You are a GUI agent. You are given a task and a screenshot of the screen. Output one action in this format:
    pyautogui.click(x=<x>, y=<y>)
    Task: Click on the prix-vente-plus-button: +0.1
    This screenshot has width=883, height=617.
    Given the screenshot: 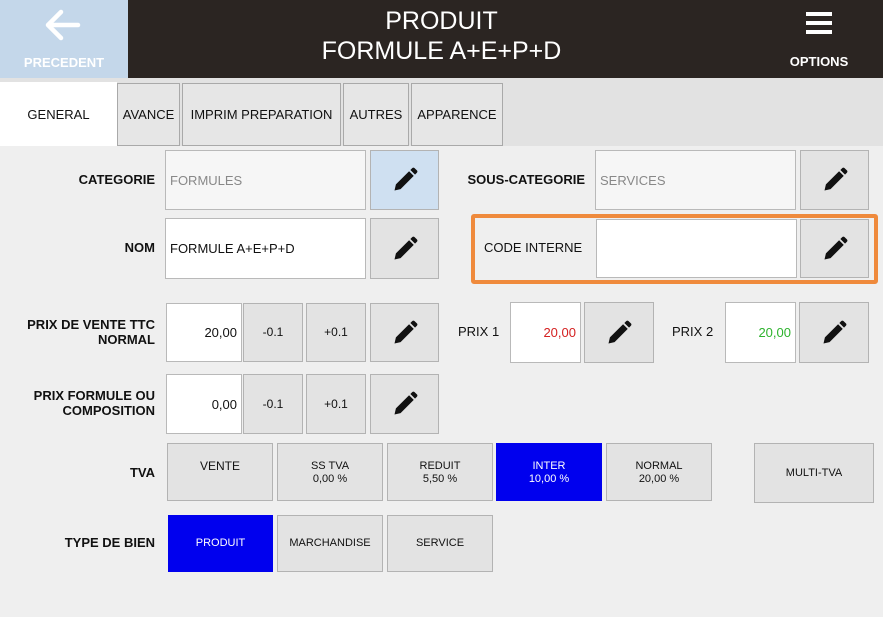 What is the action you would take?
    pyautogui.click(x=336, y=332)
    